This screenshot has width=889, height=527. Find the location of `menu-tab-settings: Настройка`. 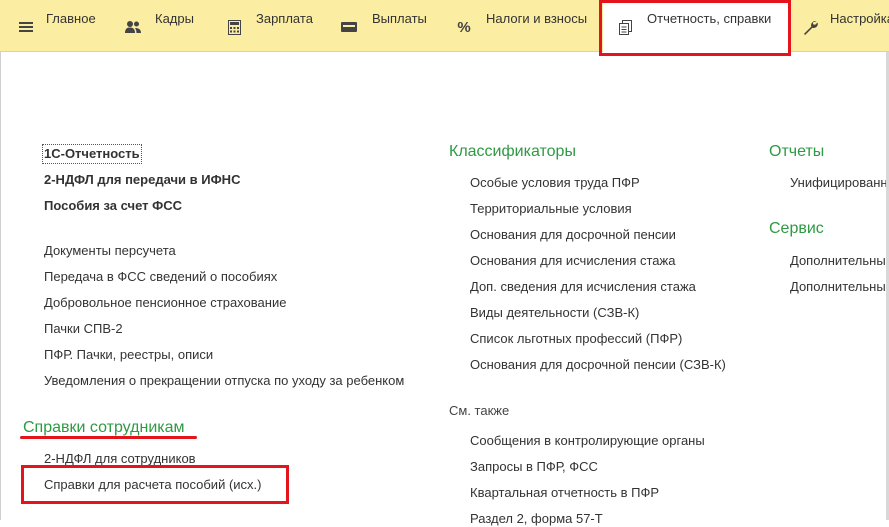

menu-tab-settings: Настройка is located at coordinates (843, 26).